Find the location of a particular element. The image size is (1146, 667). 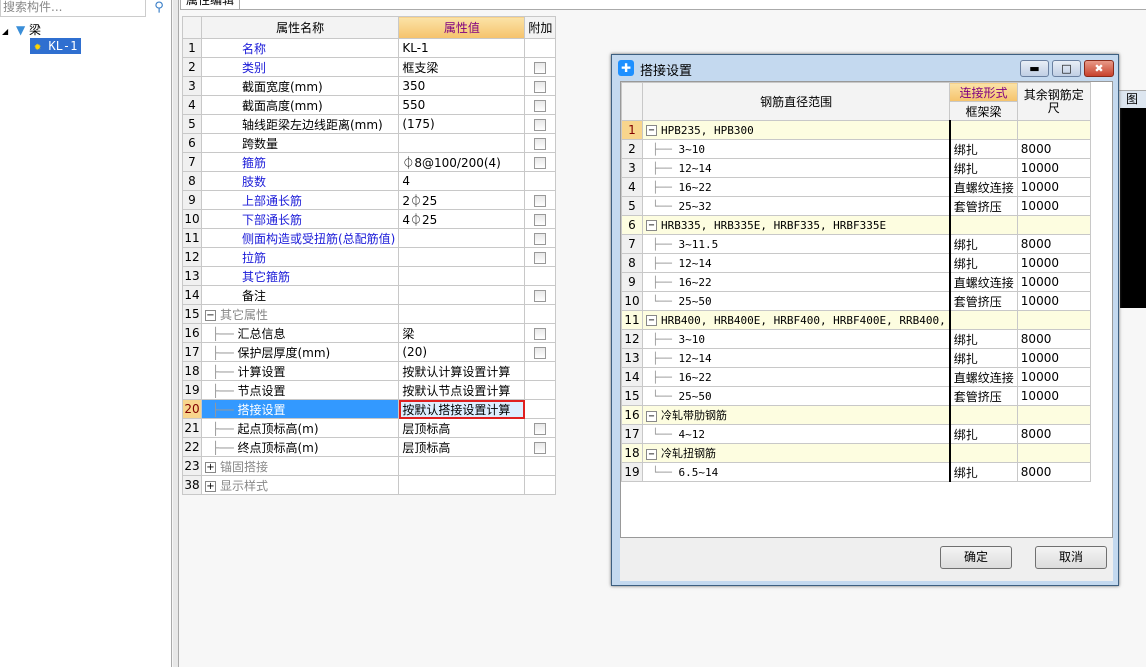

property-value: 4⏀25 is located at coordinates (462, 219).